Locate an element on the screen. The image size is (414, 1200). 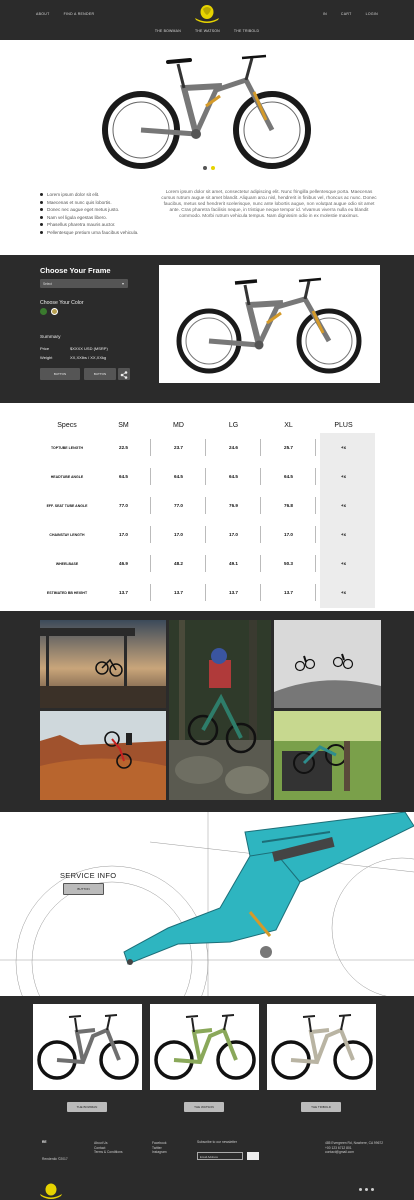
model-button-tribold: THE TRIBOLD is located at coordinates (321, 1107).